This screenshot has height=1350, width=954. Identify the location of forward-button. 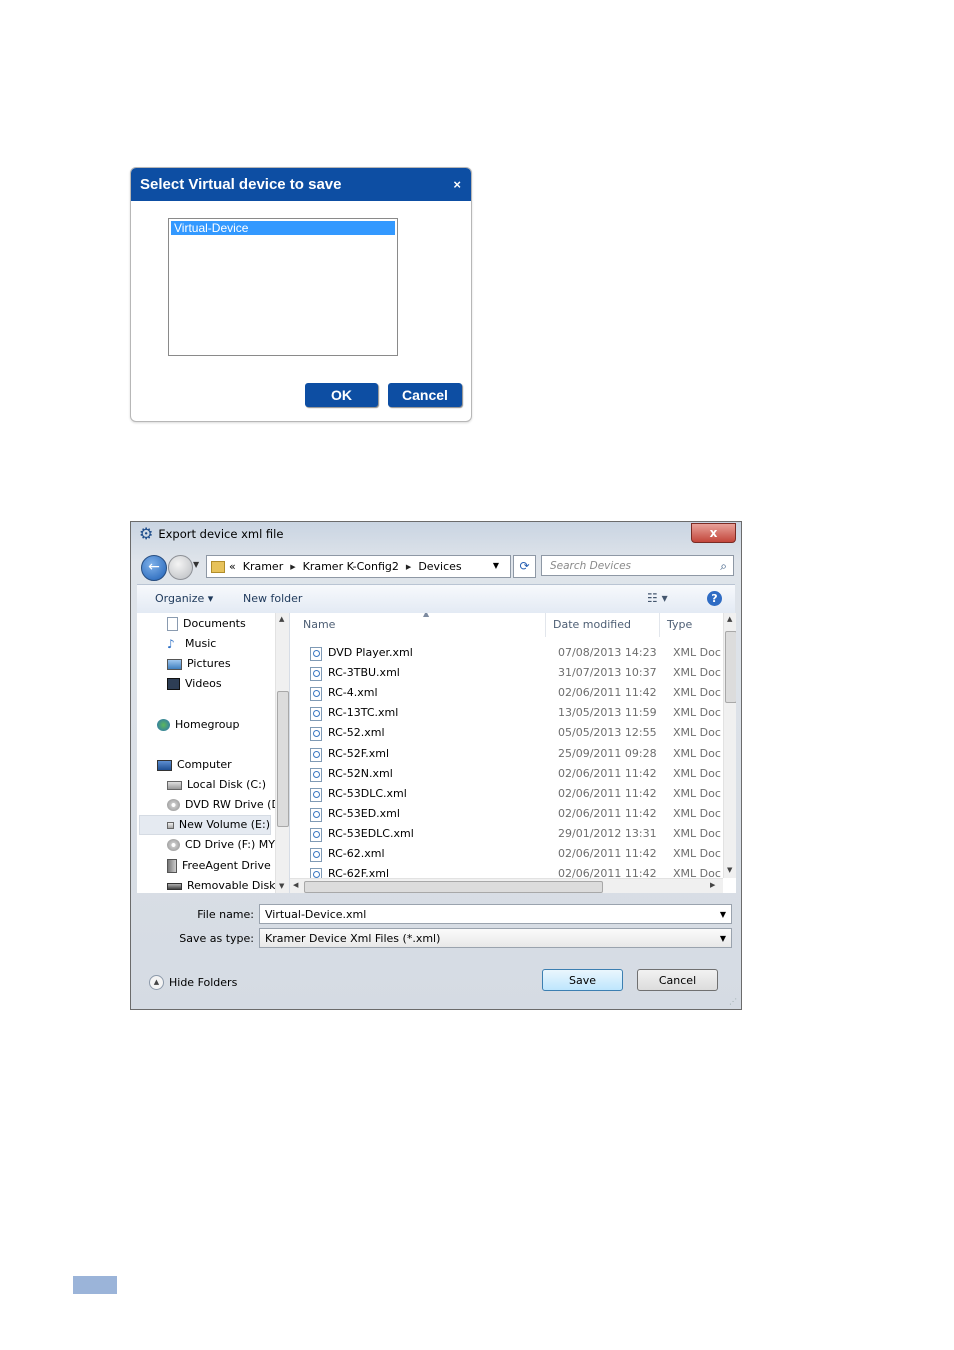
(180, 567).